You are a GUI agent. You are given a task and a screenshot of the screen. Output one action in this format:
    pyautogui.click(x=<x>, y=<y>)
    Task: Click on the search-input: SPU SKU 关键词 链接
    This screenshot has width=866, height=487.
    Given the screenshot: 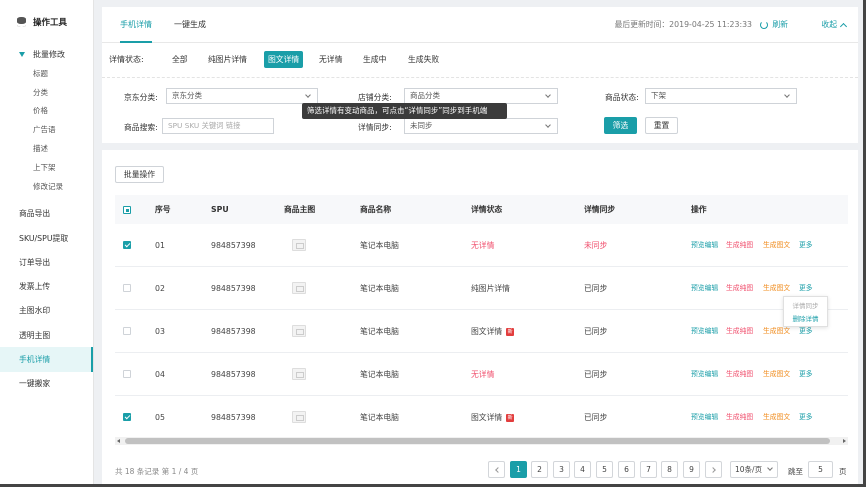 What is the action you would take?
    pyautogui.click(x=218, y=126)
    